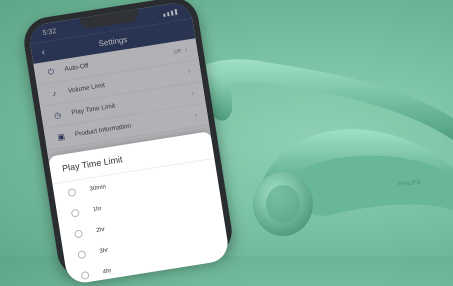  I want to click on menu-label: Play Time Limit, so click(93, 109).